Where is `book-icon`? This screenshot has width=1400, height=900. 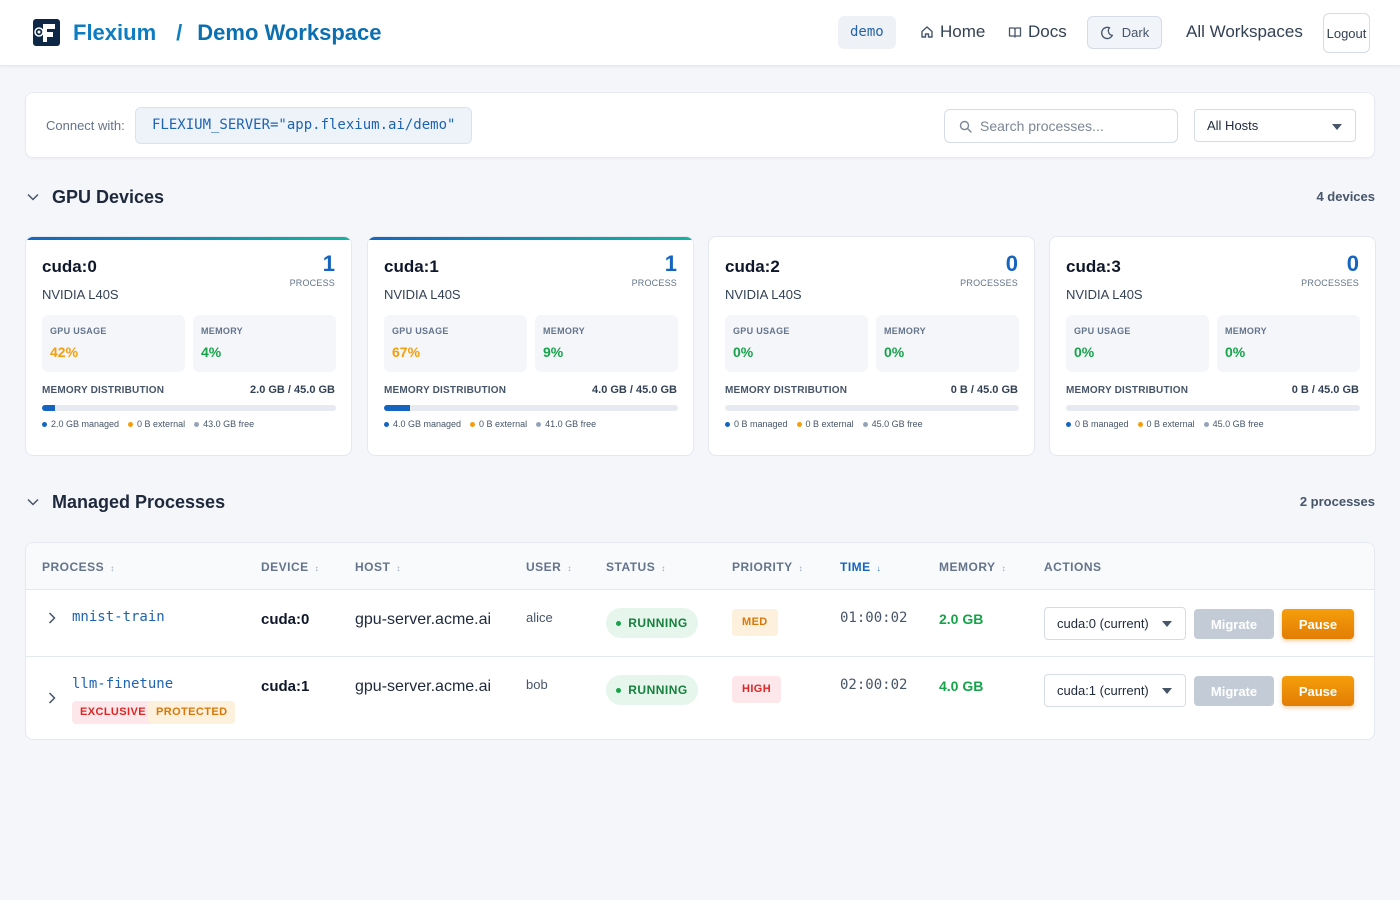 book-icon is located at coordinates (1015, 32).